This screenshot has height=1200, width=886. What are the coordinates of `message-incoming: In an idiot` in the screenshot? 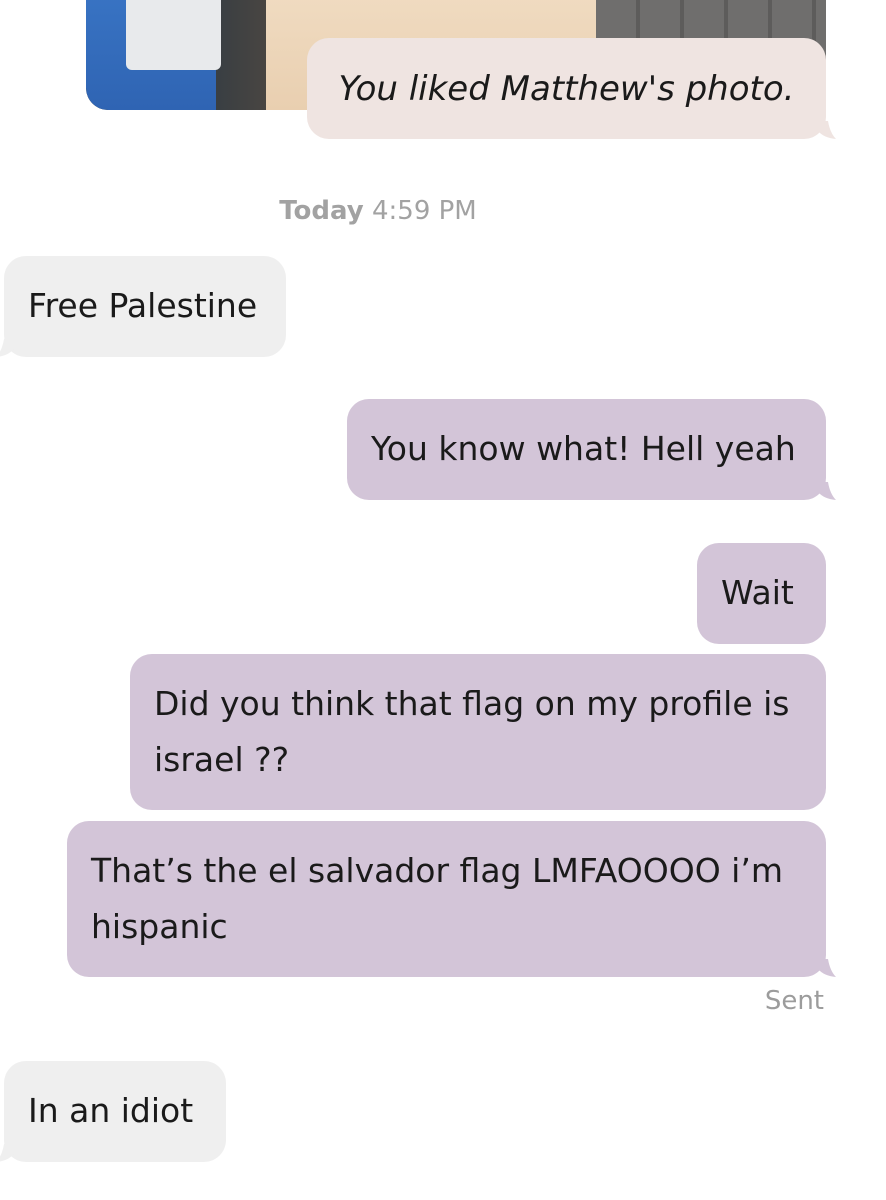 It's located at (115, 1111).